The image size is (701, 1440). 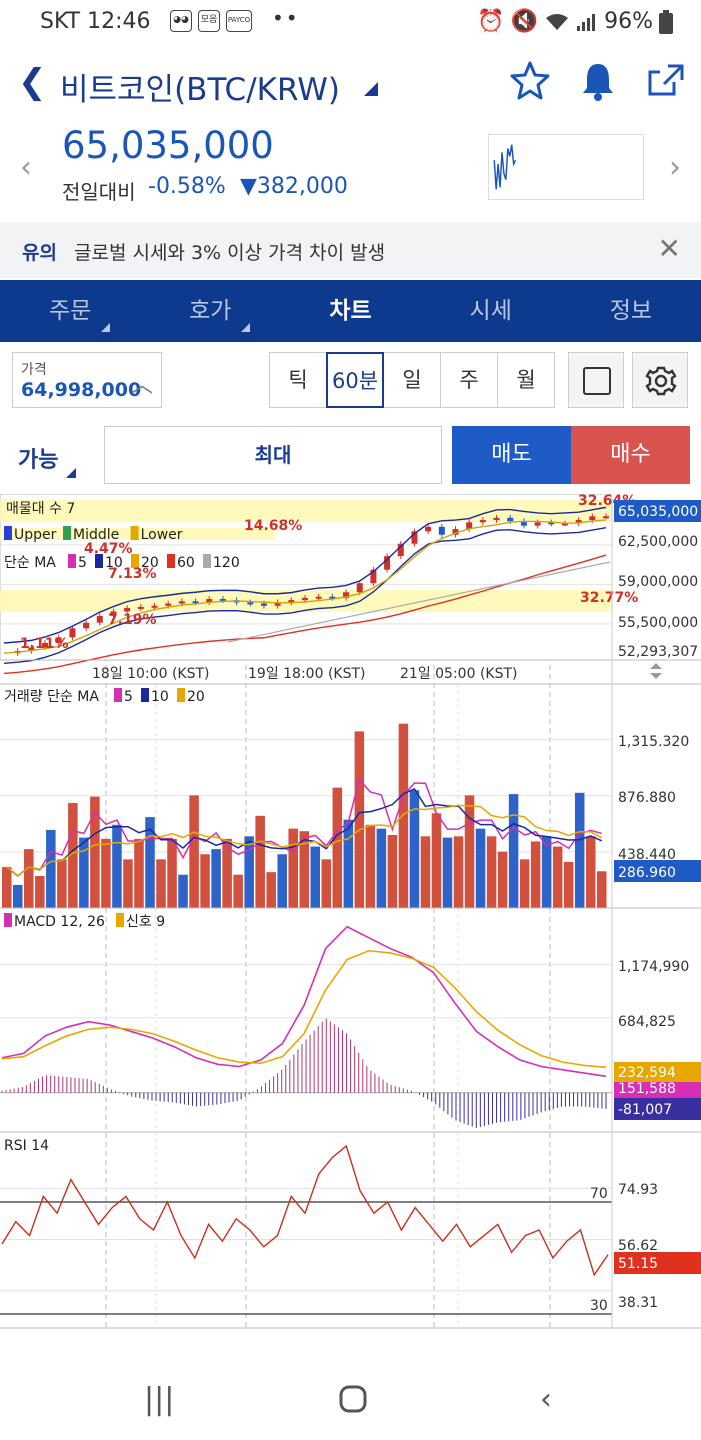 I want to click on close-icon: ✕, so click(x=669, y=248).